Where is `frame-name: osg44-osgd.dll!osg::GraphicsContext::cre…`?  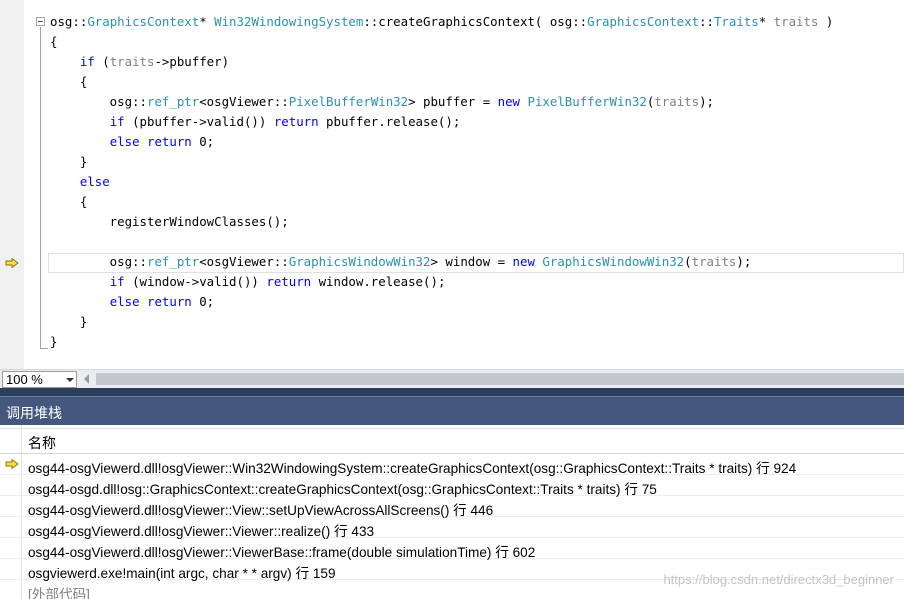
frame-name: osg44-osgd.dll!osg::GraphicsContext::cre… is located at coordinates (342, 489).